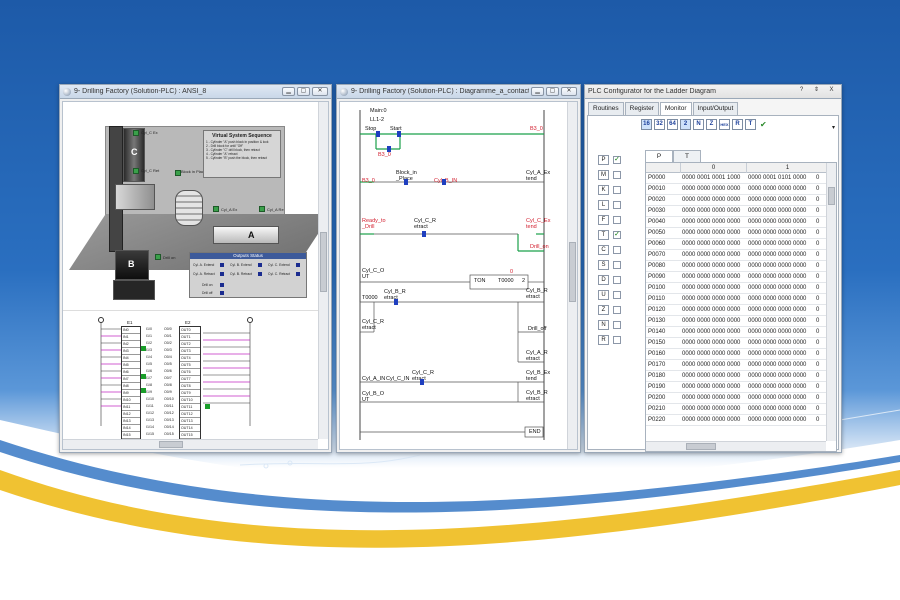 The width and height of the screenshot is (900, 600). I want to click on contact-cyl-c-out: Cyl_C_O UT, so click(373, 274).